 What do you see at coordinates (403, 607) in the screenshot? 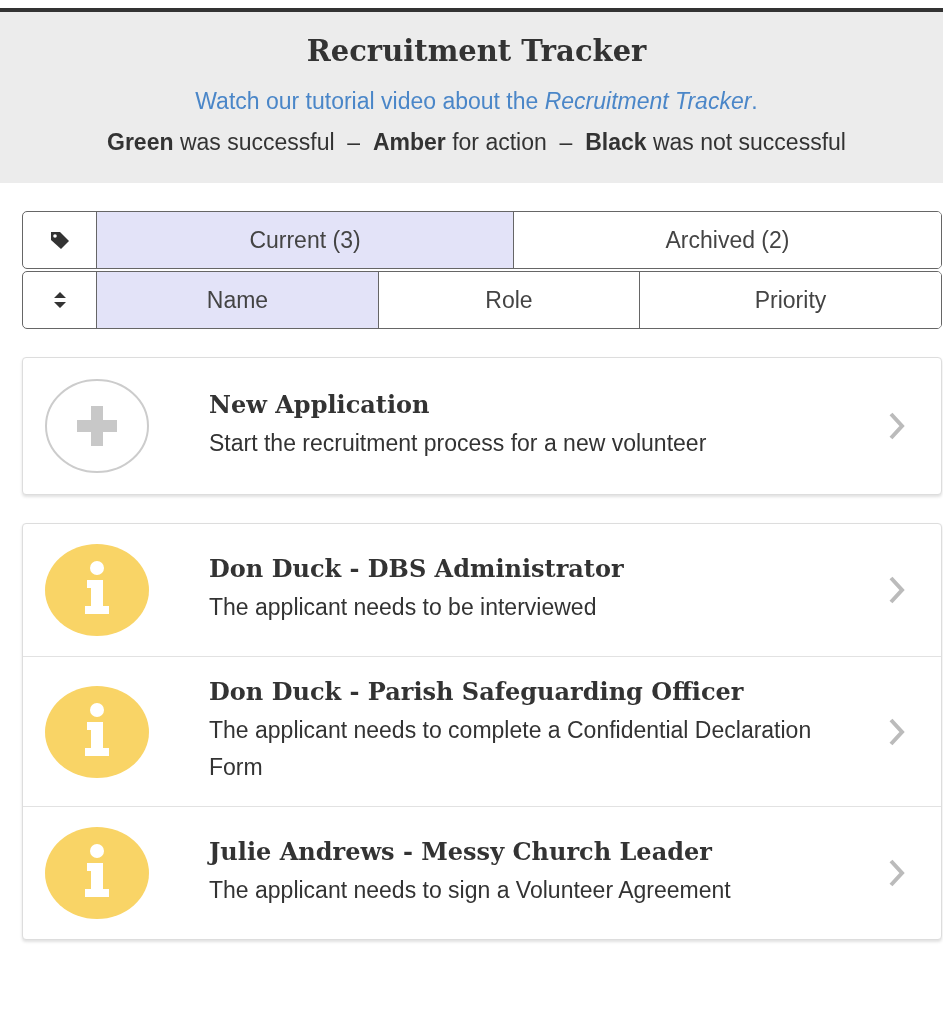
I see `row-description: The applicant needs to be interviewed` at bounding box center [403, 607].